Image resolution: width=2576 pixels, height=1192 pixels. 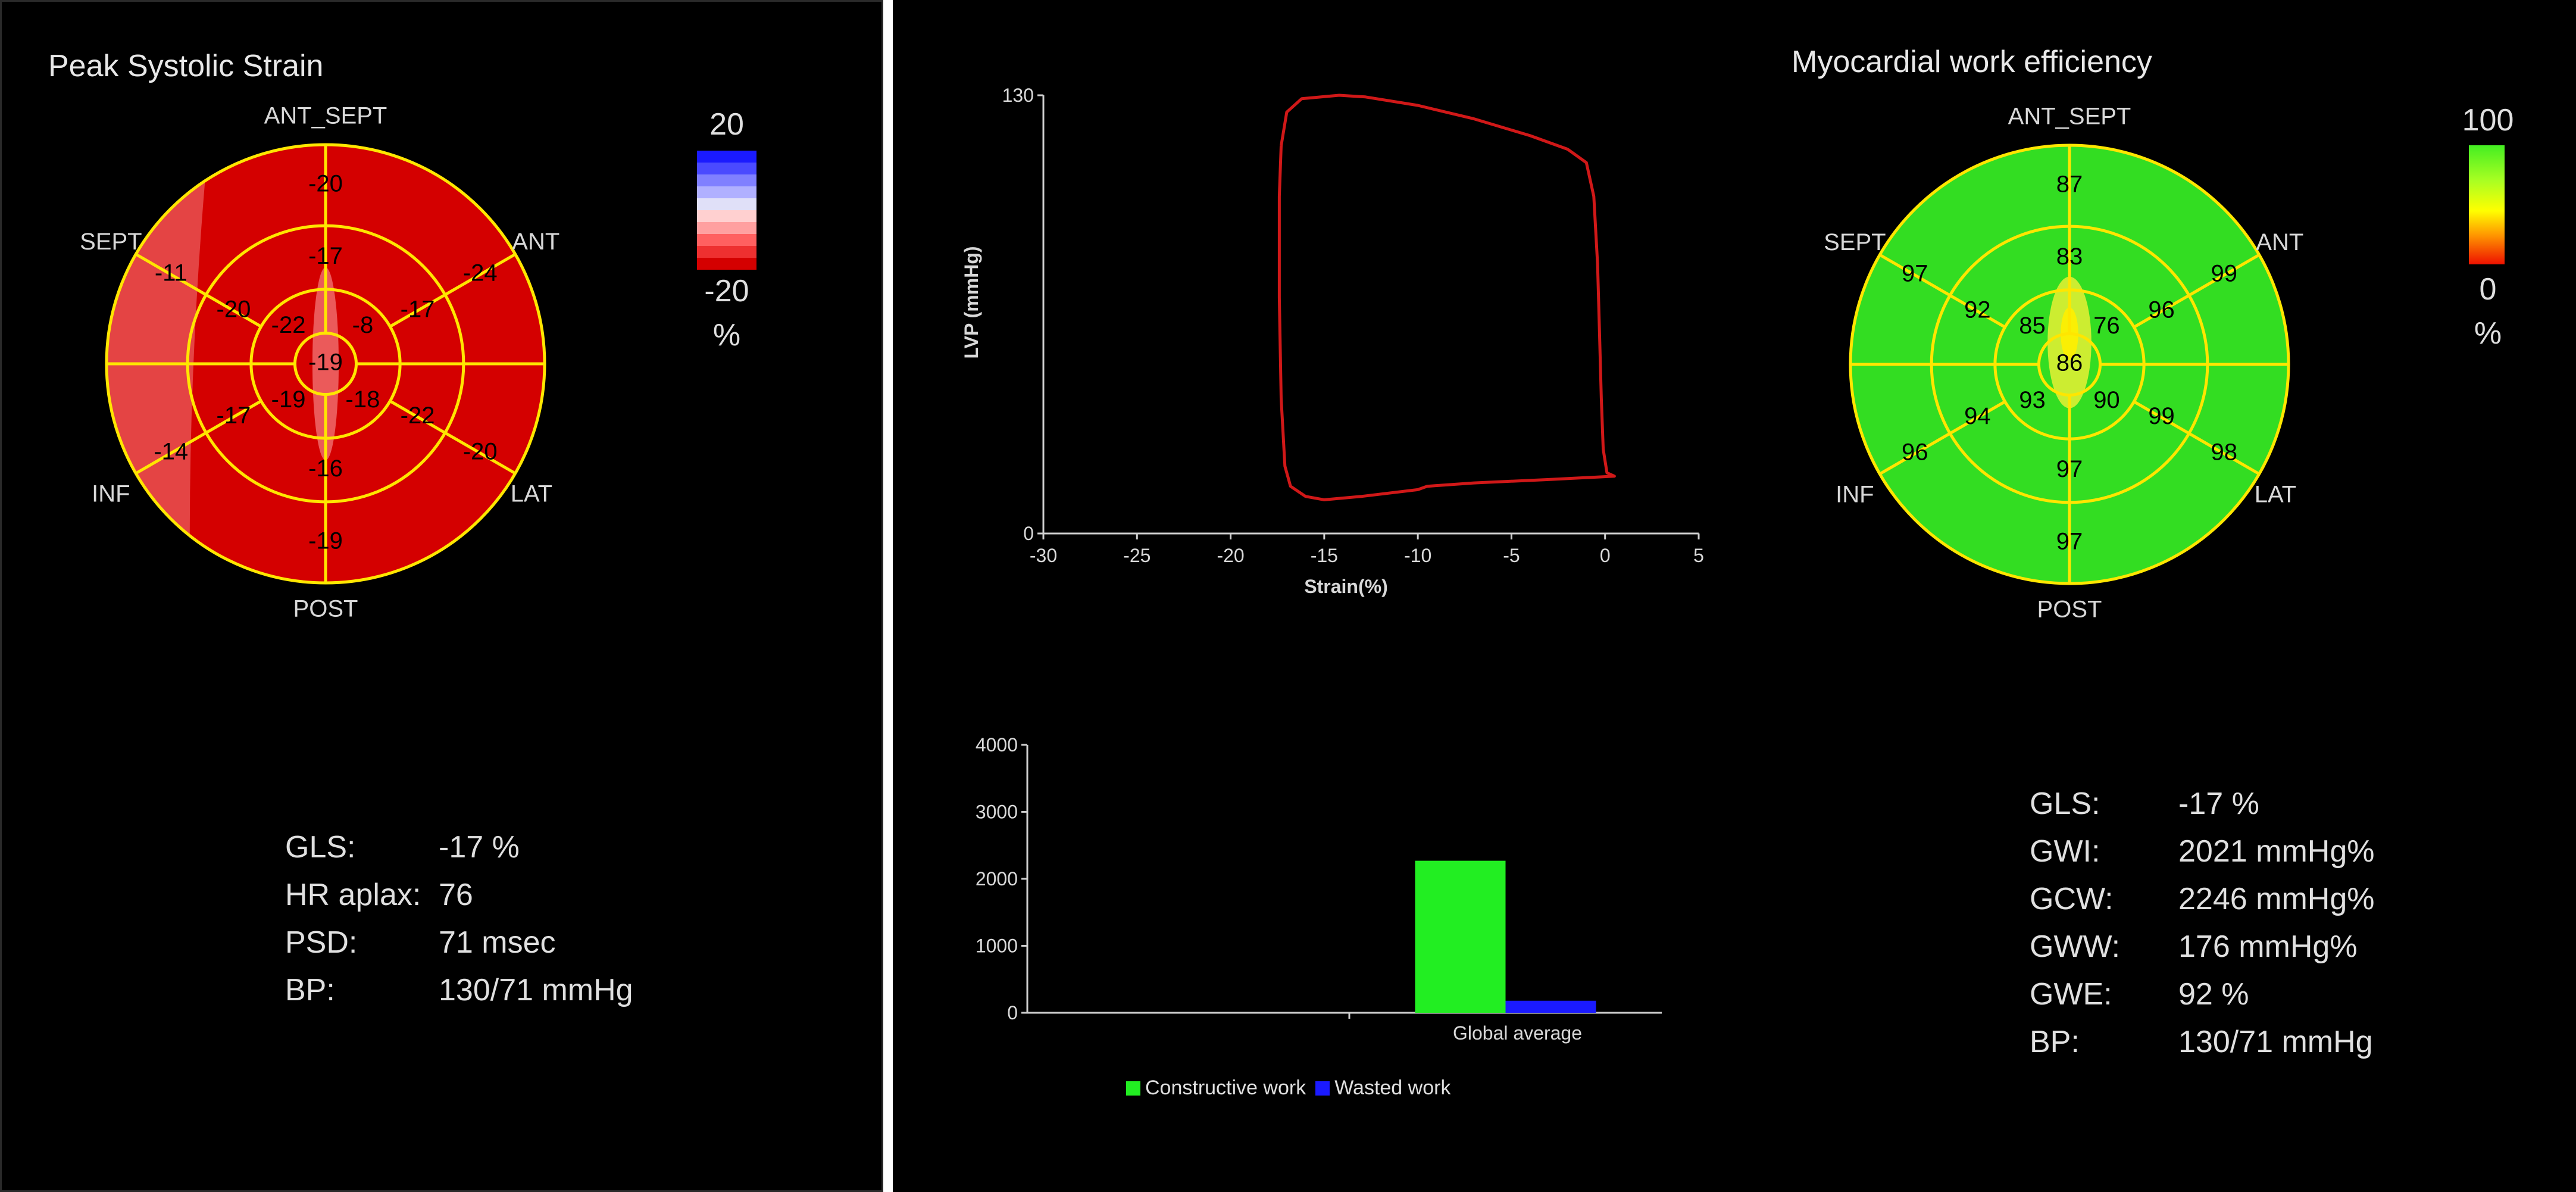 I want to click on segment-value-basal-lat: 98, so click(x=2224, y=453).